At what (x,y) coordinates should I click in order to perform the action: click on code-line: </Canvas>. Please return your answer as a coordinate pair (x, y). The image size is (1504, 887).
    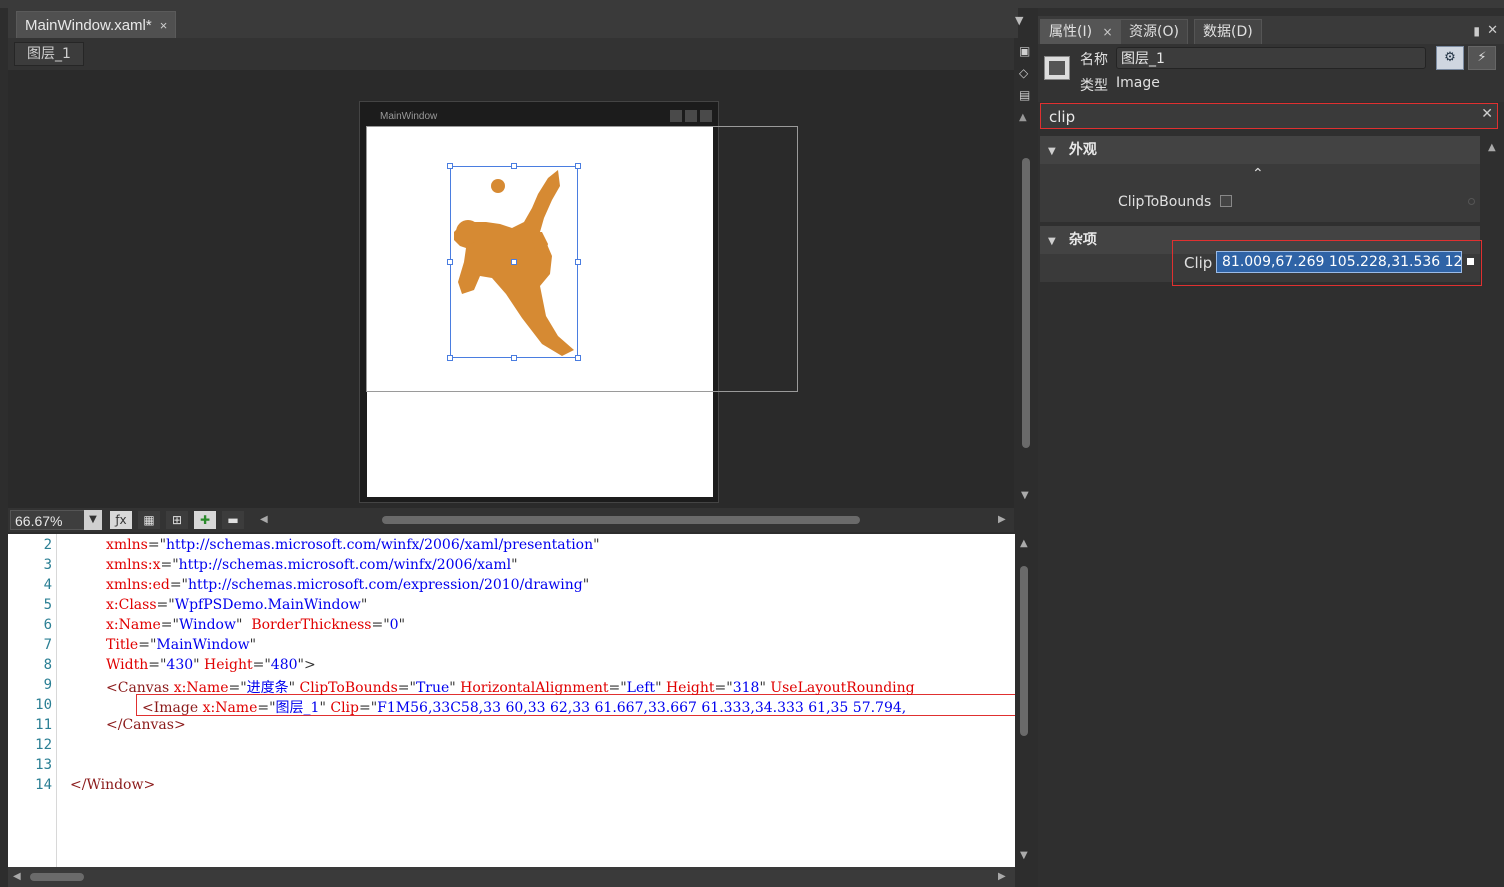
    Looking at the image, I should click on (146, 725).